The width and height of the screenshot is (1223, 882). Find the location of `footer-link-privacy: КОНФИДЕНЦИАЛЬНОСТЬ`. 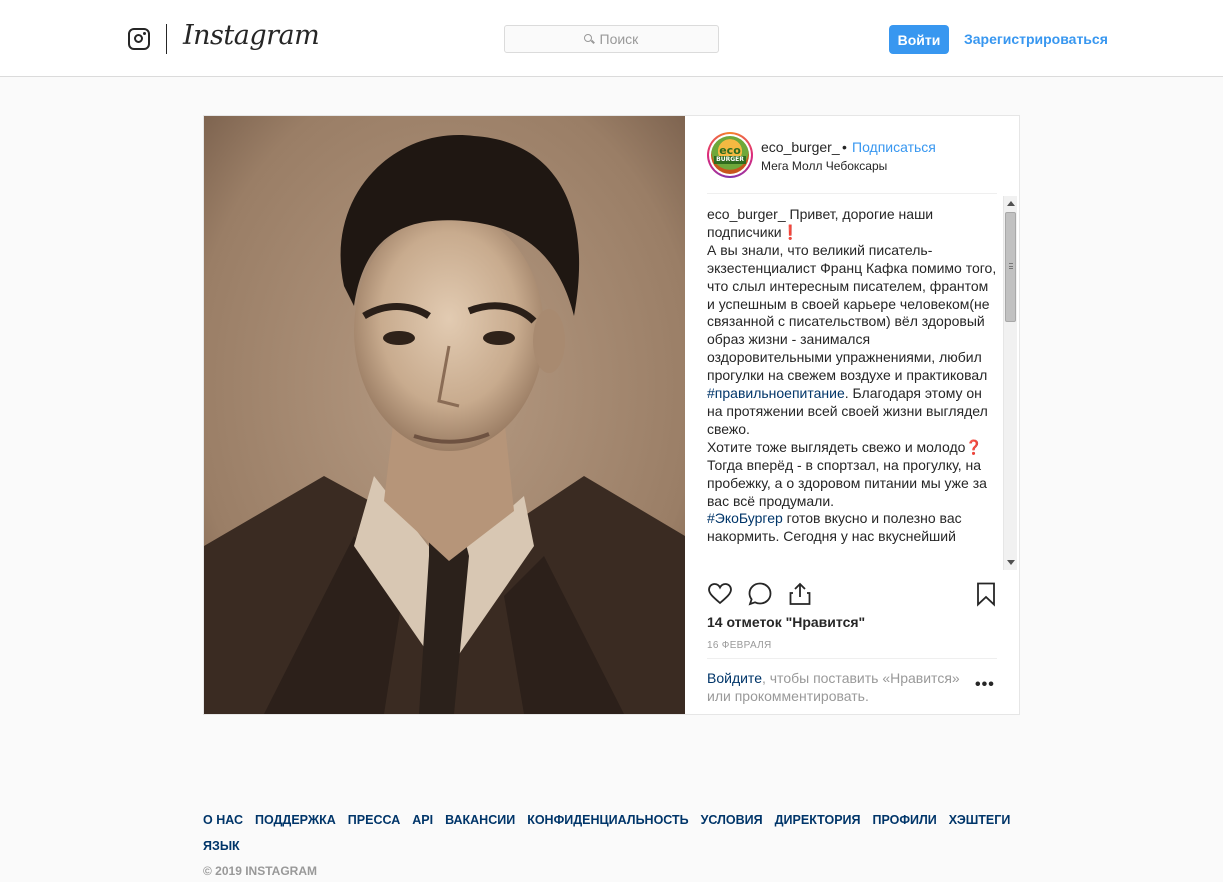

footer-link-privacy: КОНФИДЕНЦИАЛЬНОСТЬ is located at coordinates (607, 820).